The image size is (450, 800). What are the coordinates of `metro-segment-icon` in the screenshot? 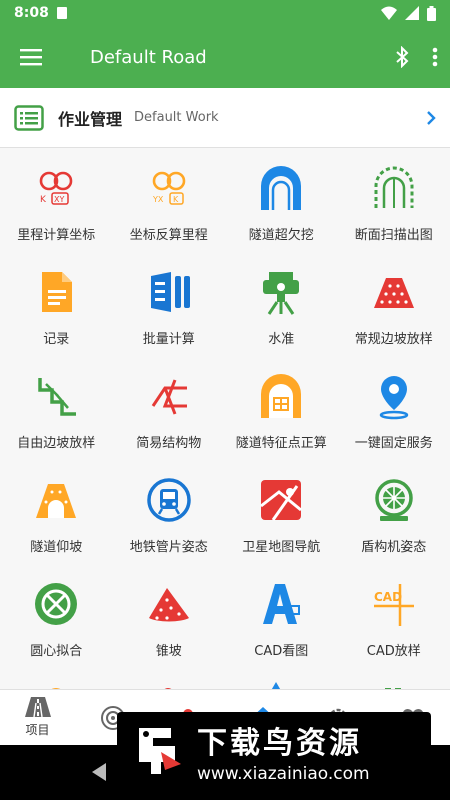 It's located at (169, 500).